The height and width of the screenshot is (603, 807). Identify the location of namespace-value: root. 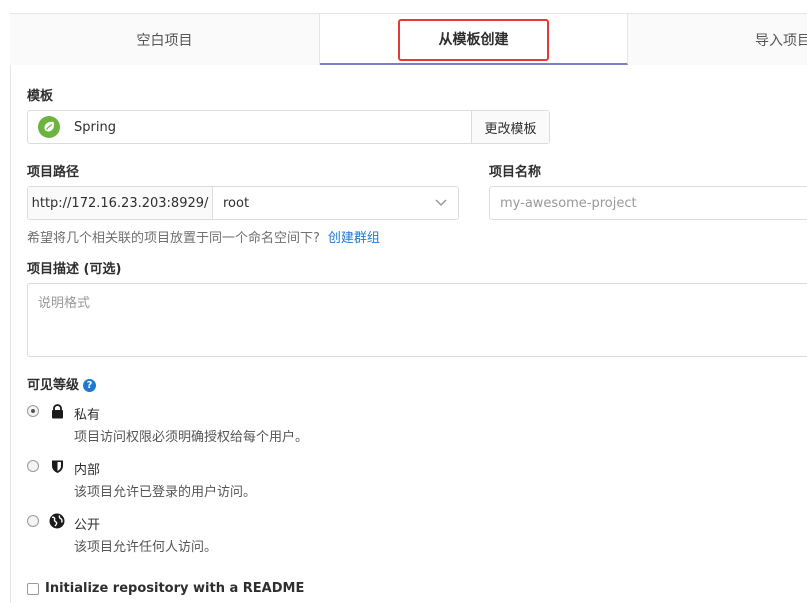
(236, 203).